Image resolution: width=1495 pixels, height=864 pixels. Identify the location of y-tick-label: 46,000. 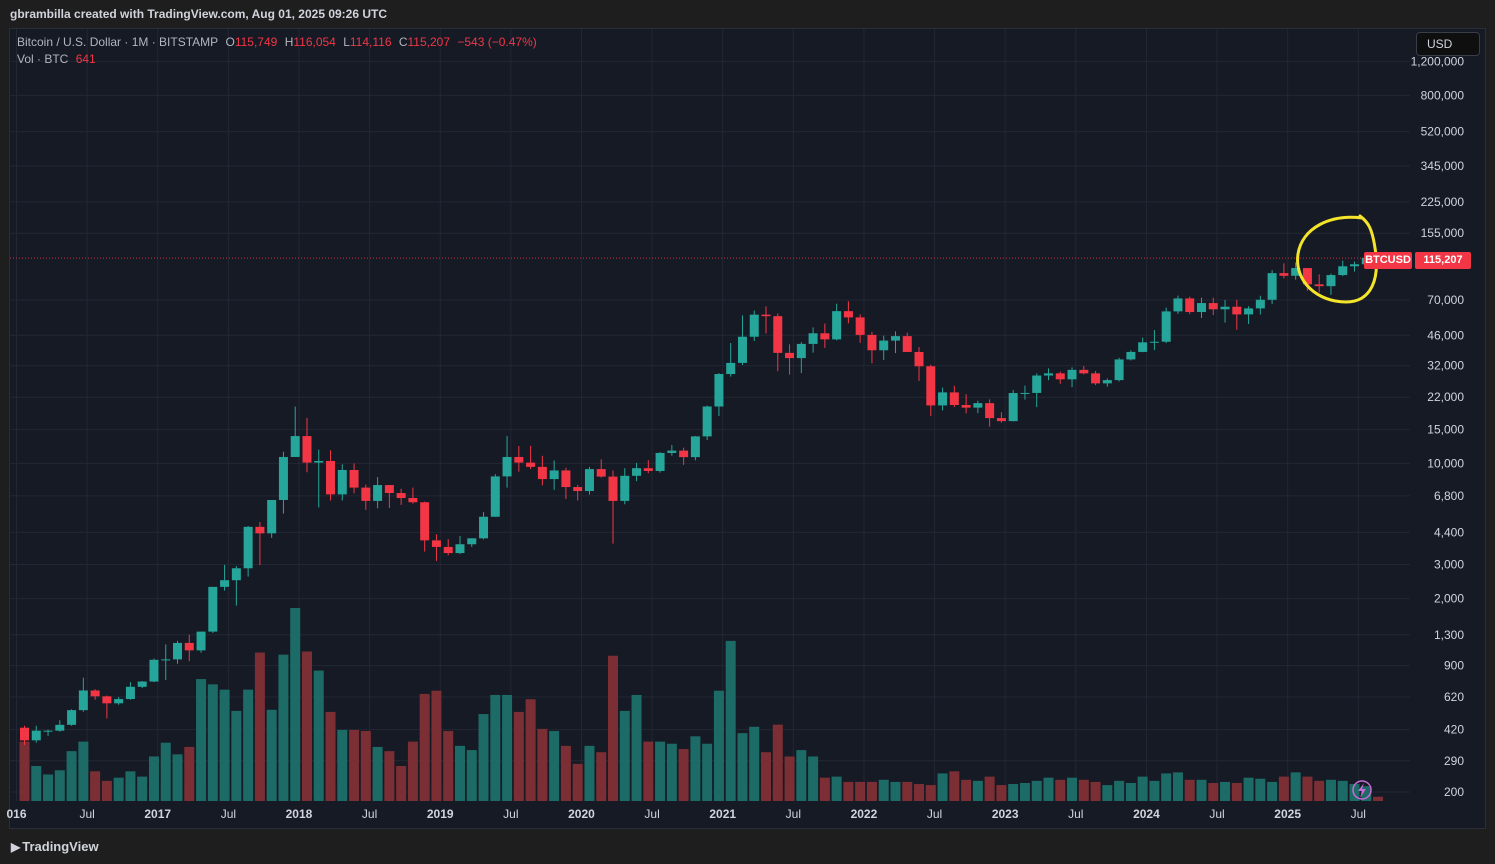
(1445, 335).